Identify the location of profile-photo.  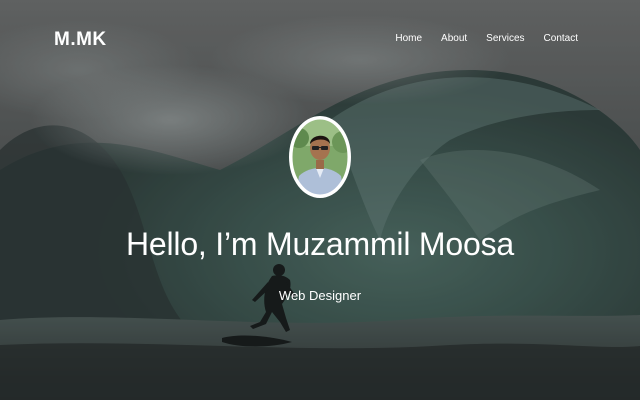
(320, 157).